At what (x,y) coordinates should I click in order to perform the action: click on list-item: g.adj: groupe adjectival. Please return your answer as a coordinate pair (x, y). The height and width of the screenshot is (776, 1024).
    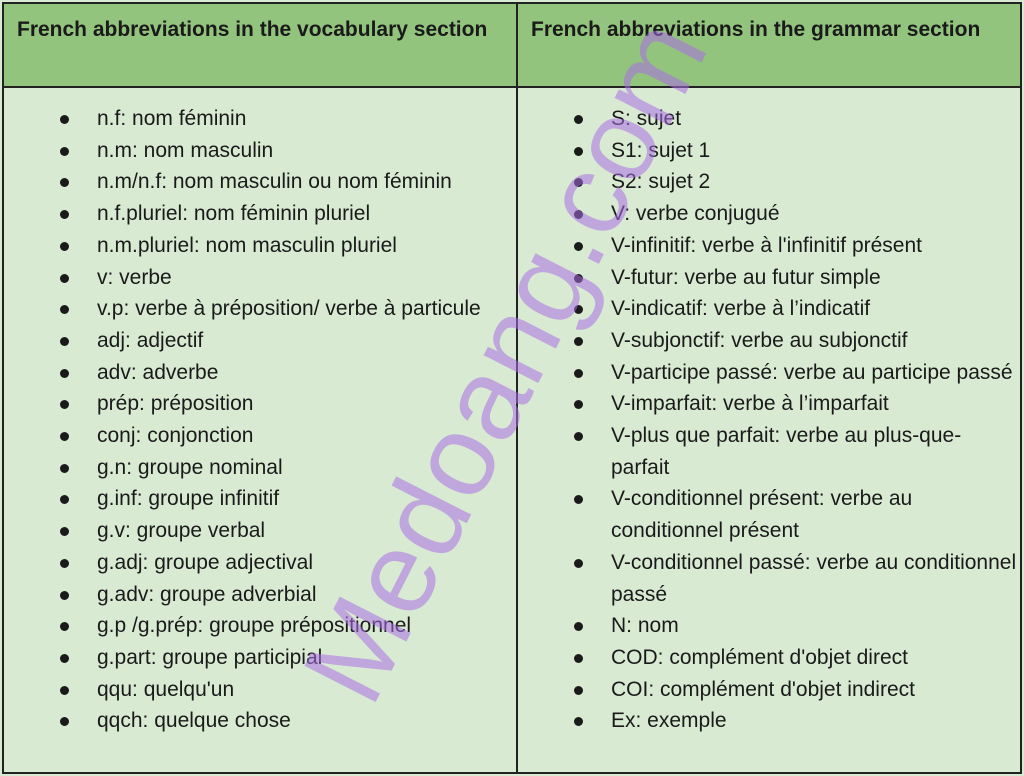
    Looking at the image, I should click on (281, 563).